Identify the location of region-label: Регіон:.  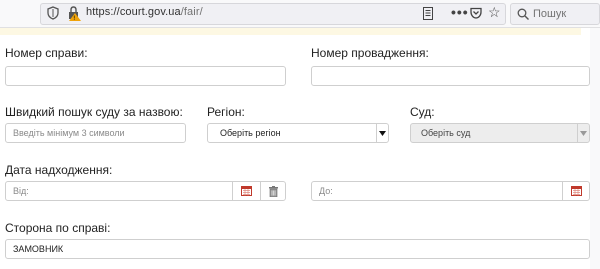
(226, 112).